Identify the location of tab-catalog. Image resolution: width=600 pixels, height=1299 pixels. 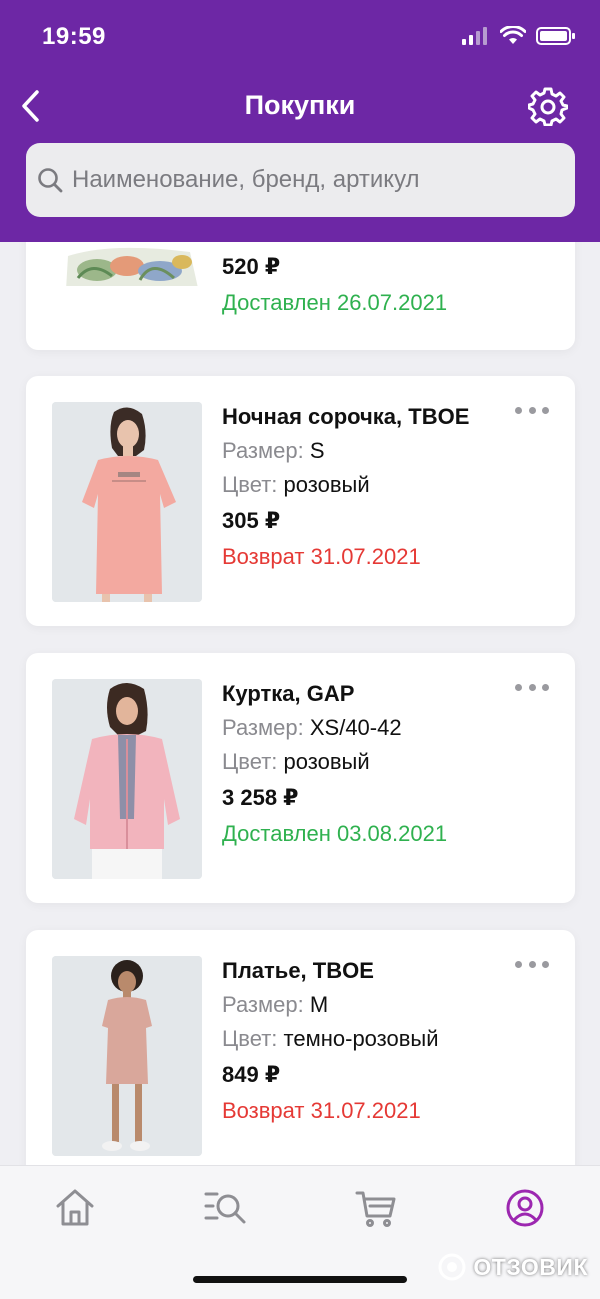
(225, 1208).